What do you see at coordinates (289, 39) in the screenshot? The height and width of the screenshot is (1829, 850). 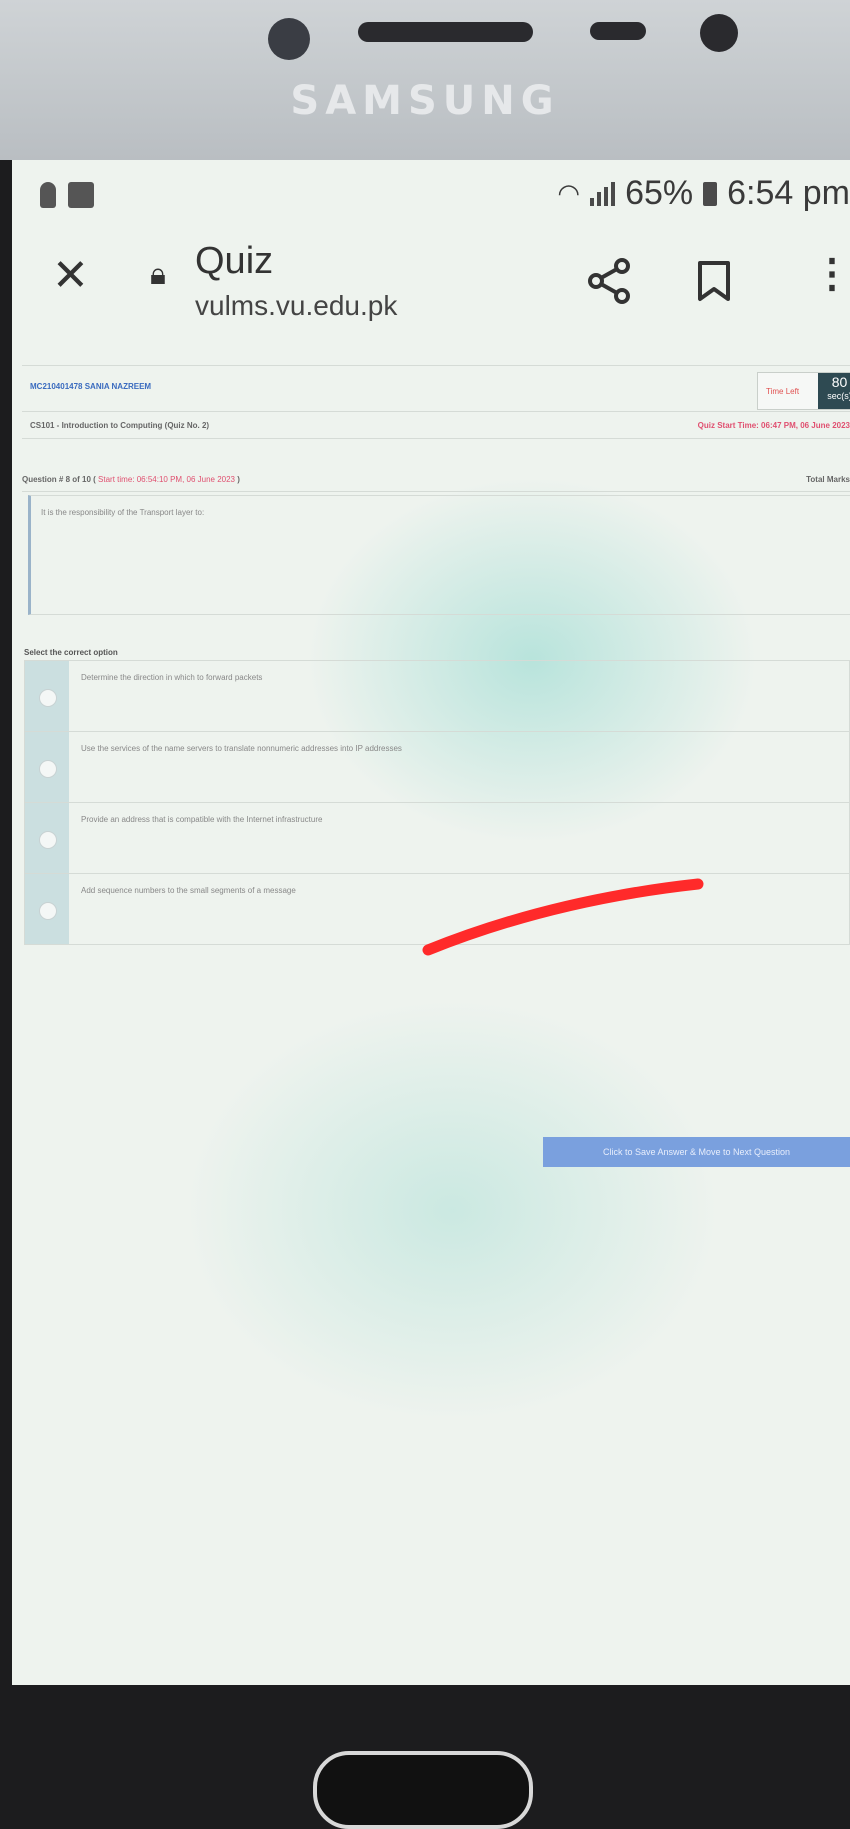 I see `front-camera` at bounding box center [289, 39].